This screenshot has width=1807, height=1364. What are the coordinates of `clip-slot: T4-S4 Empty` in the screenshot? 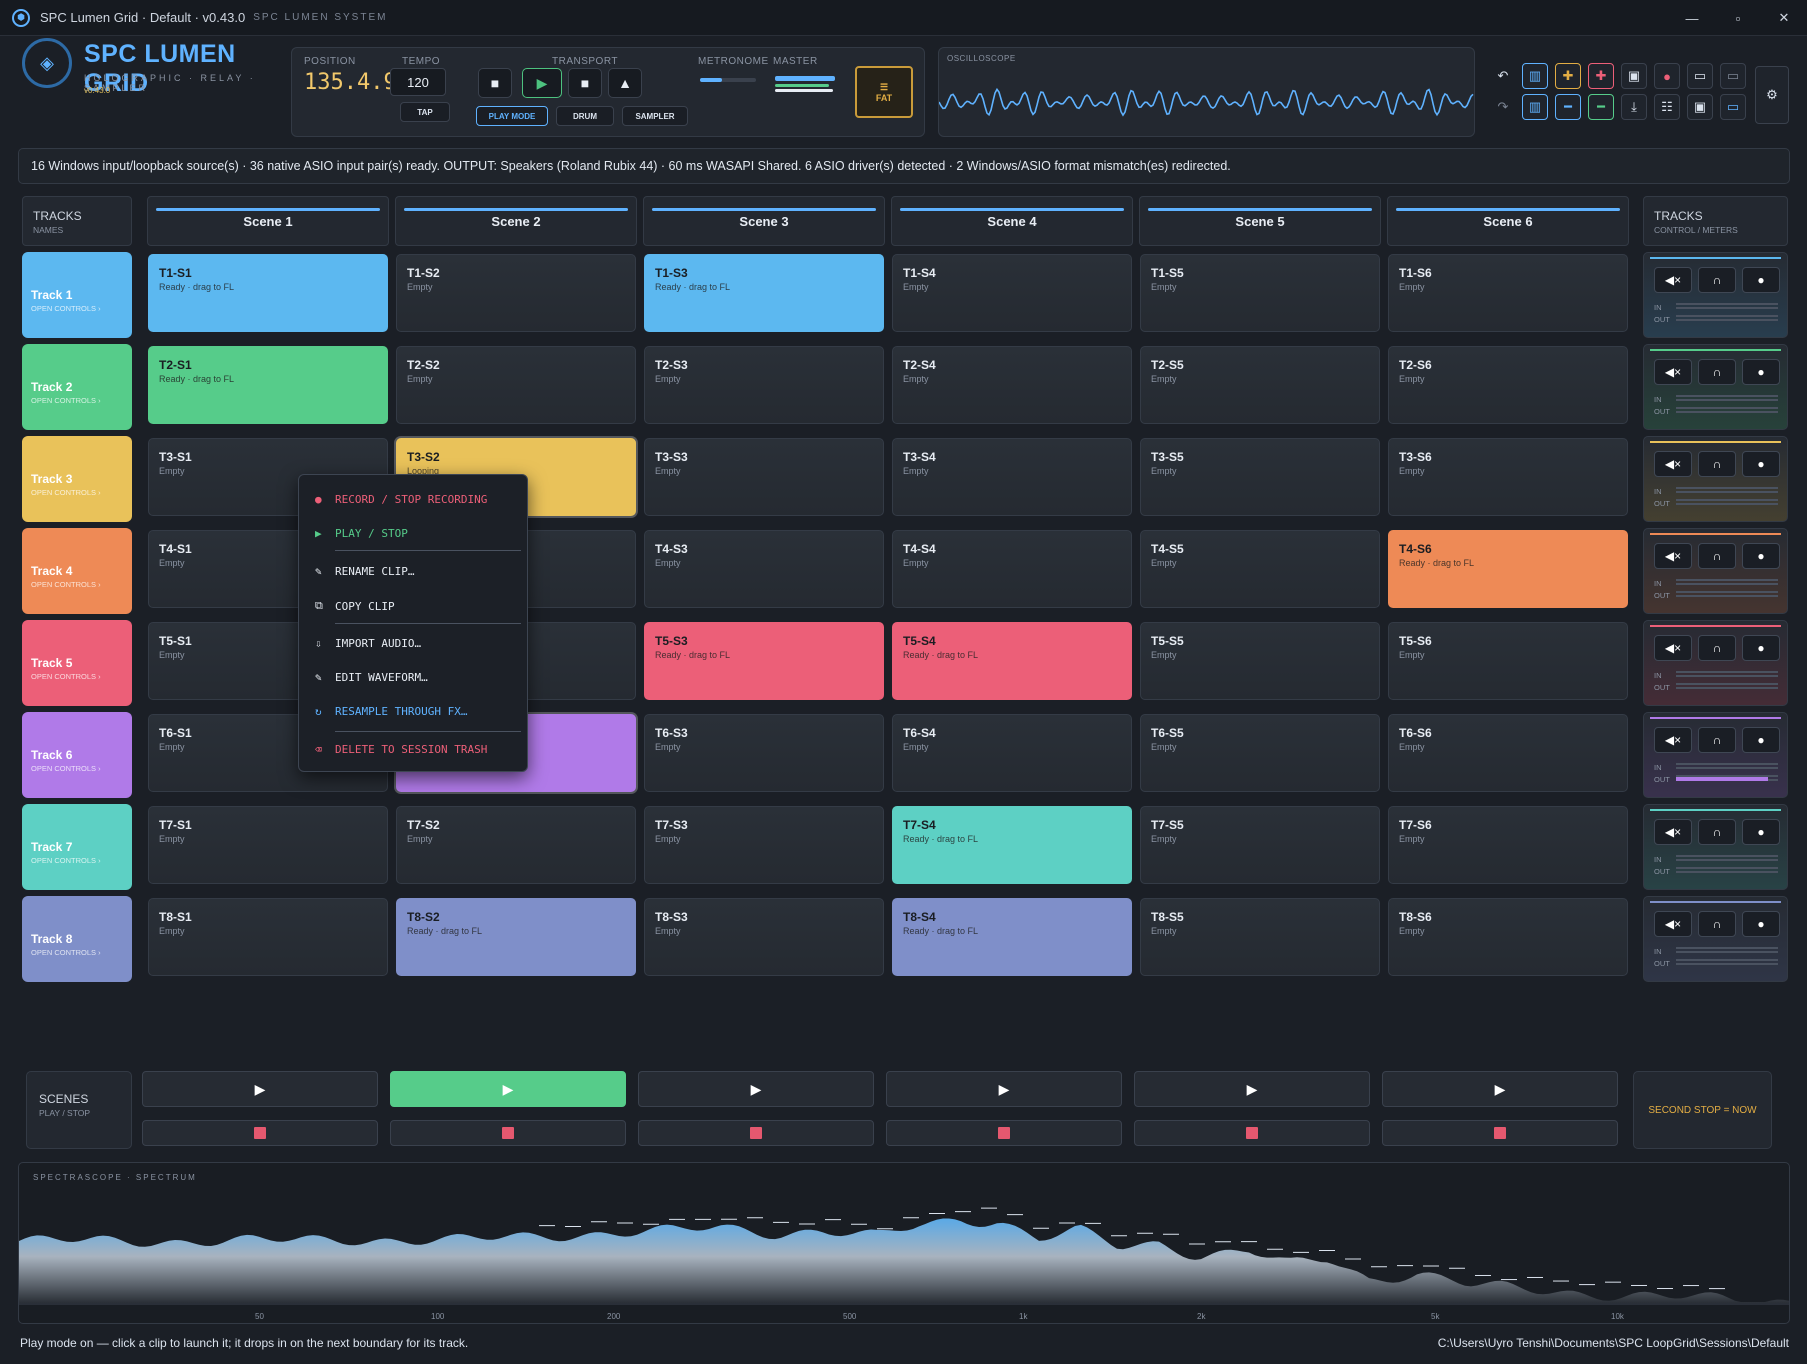 It's located at (1012, 569).